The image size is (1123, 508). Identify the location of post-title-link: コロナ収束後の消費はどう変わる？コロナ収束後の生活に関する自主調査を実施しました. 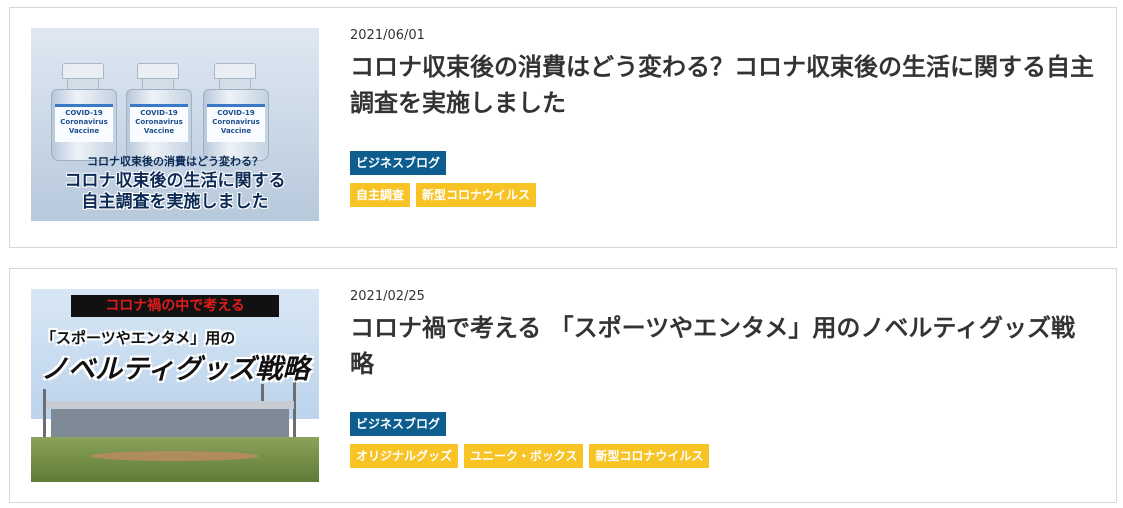
(722, 85).